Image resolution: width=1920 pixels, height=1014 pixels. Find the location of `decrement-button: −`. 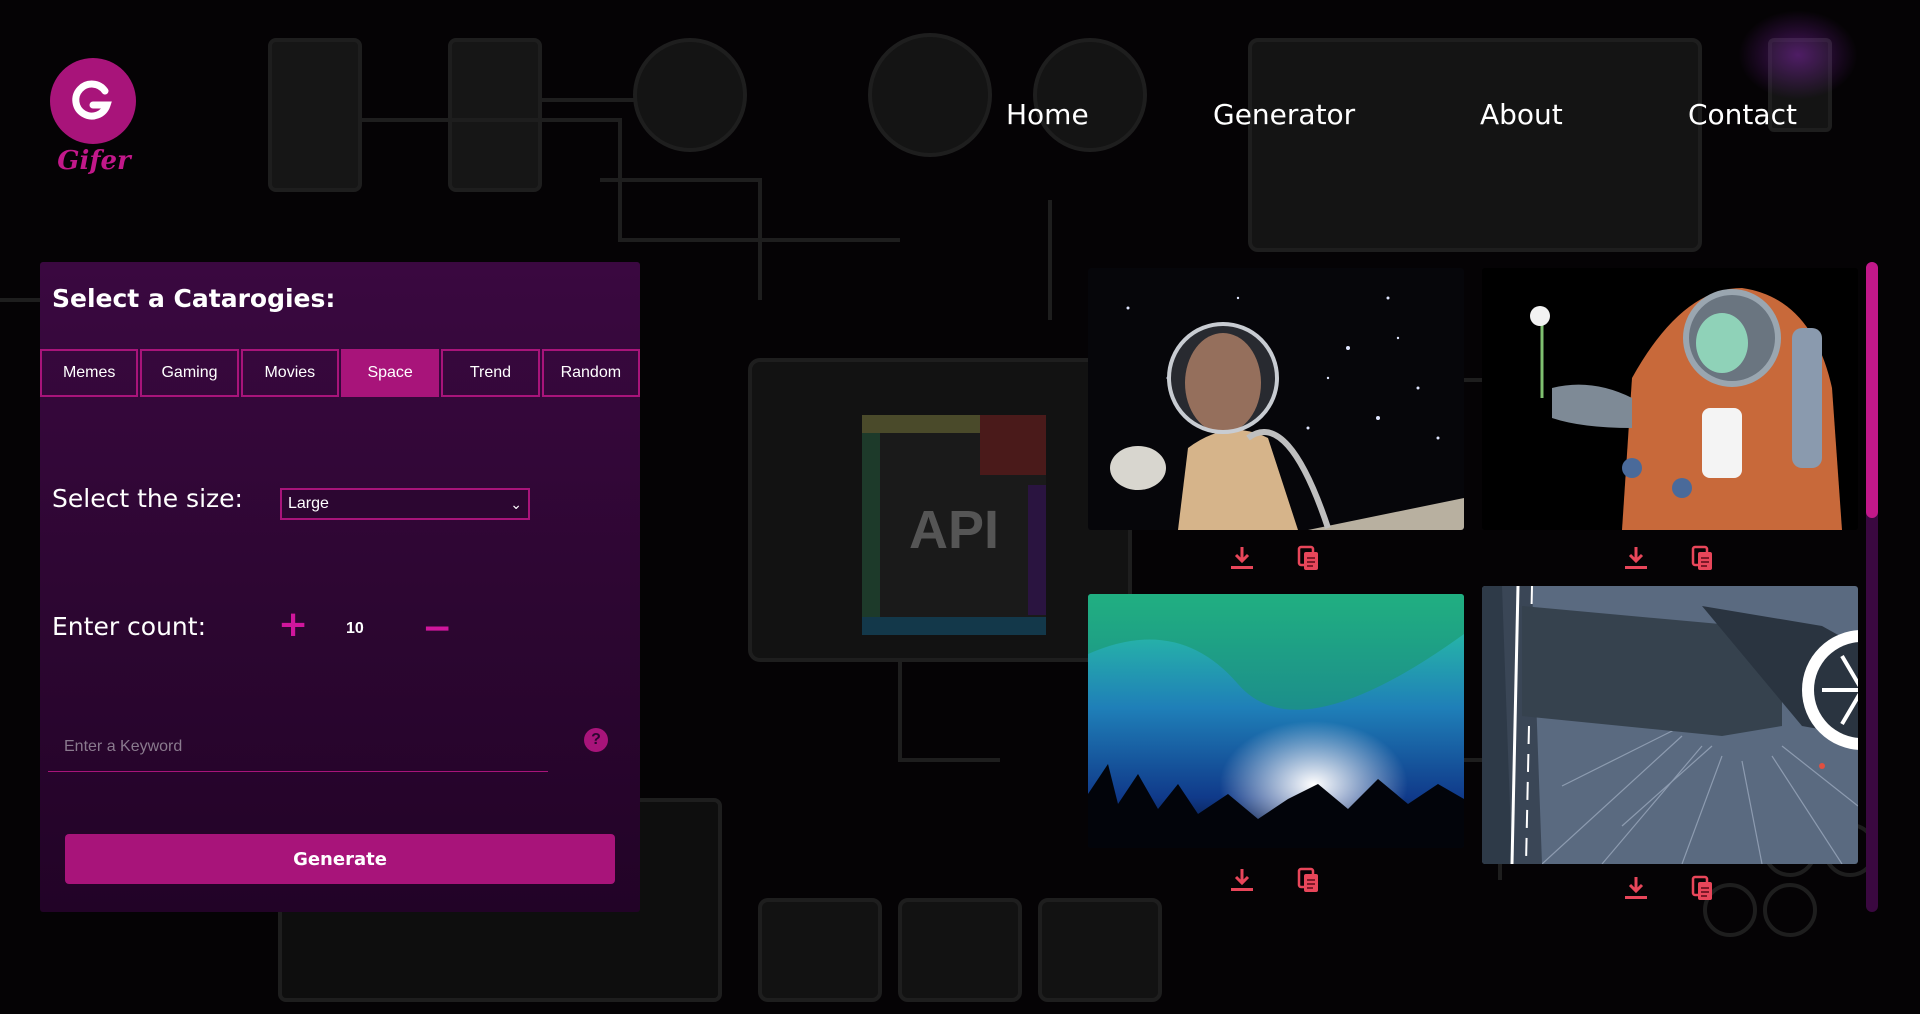

decrement-button: − is located at coordinates (437, 628).